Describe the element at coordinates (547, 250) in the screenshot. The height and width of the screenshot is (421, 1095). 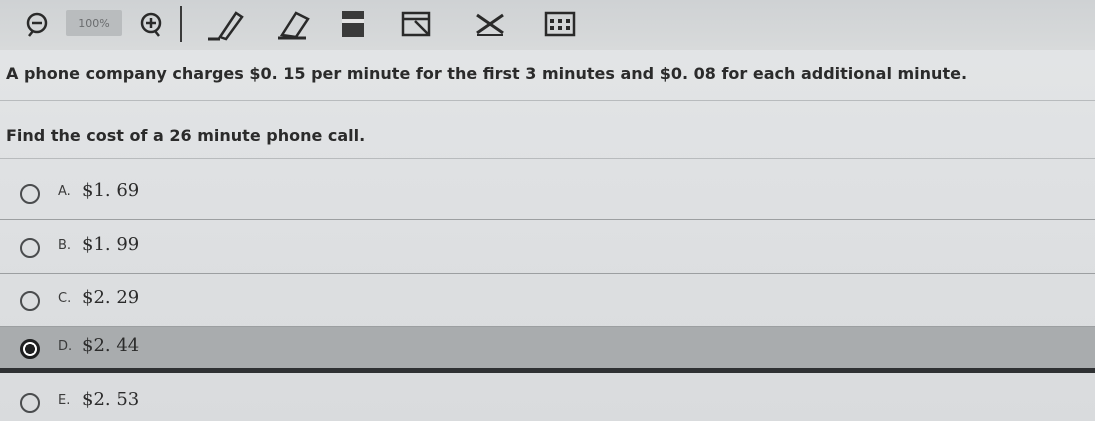
I see `answer-option-b: B. $1. 99` at that location.